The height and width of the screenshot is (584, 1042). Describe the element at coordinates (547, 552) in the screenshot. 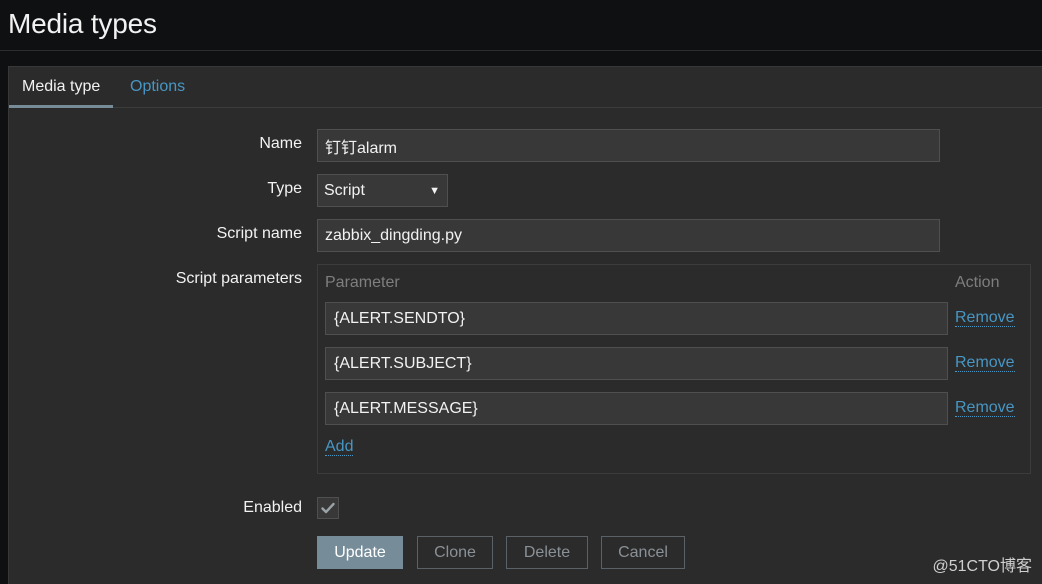

I see `delete-button: Delete` at that location.